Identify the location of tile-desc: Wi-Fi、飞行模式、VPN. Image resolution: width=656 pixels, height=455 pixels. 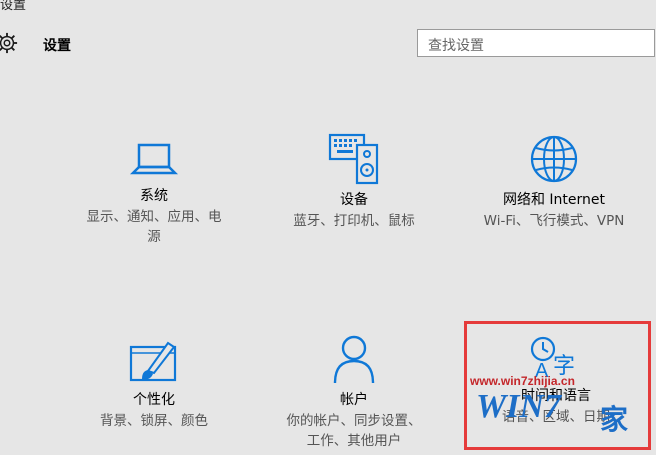
(554, 221).